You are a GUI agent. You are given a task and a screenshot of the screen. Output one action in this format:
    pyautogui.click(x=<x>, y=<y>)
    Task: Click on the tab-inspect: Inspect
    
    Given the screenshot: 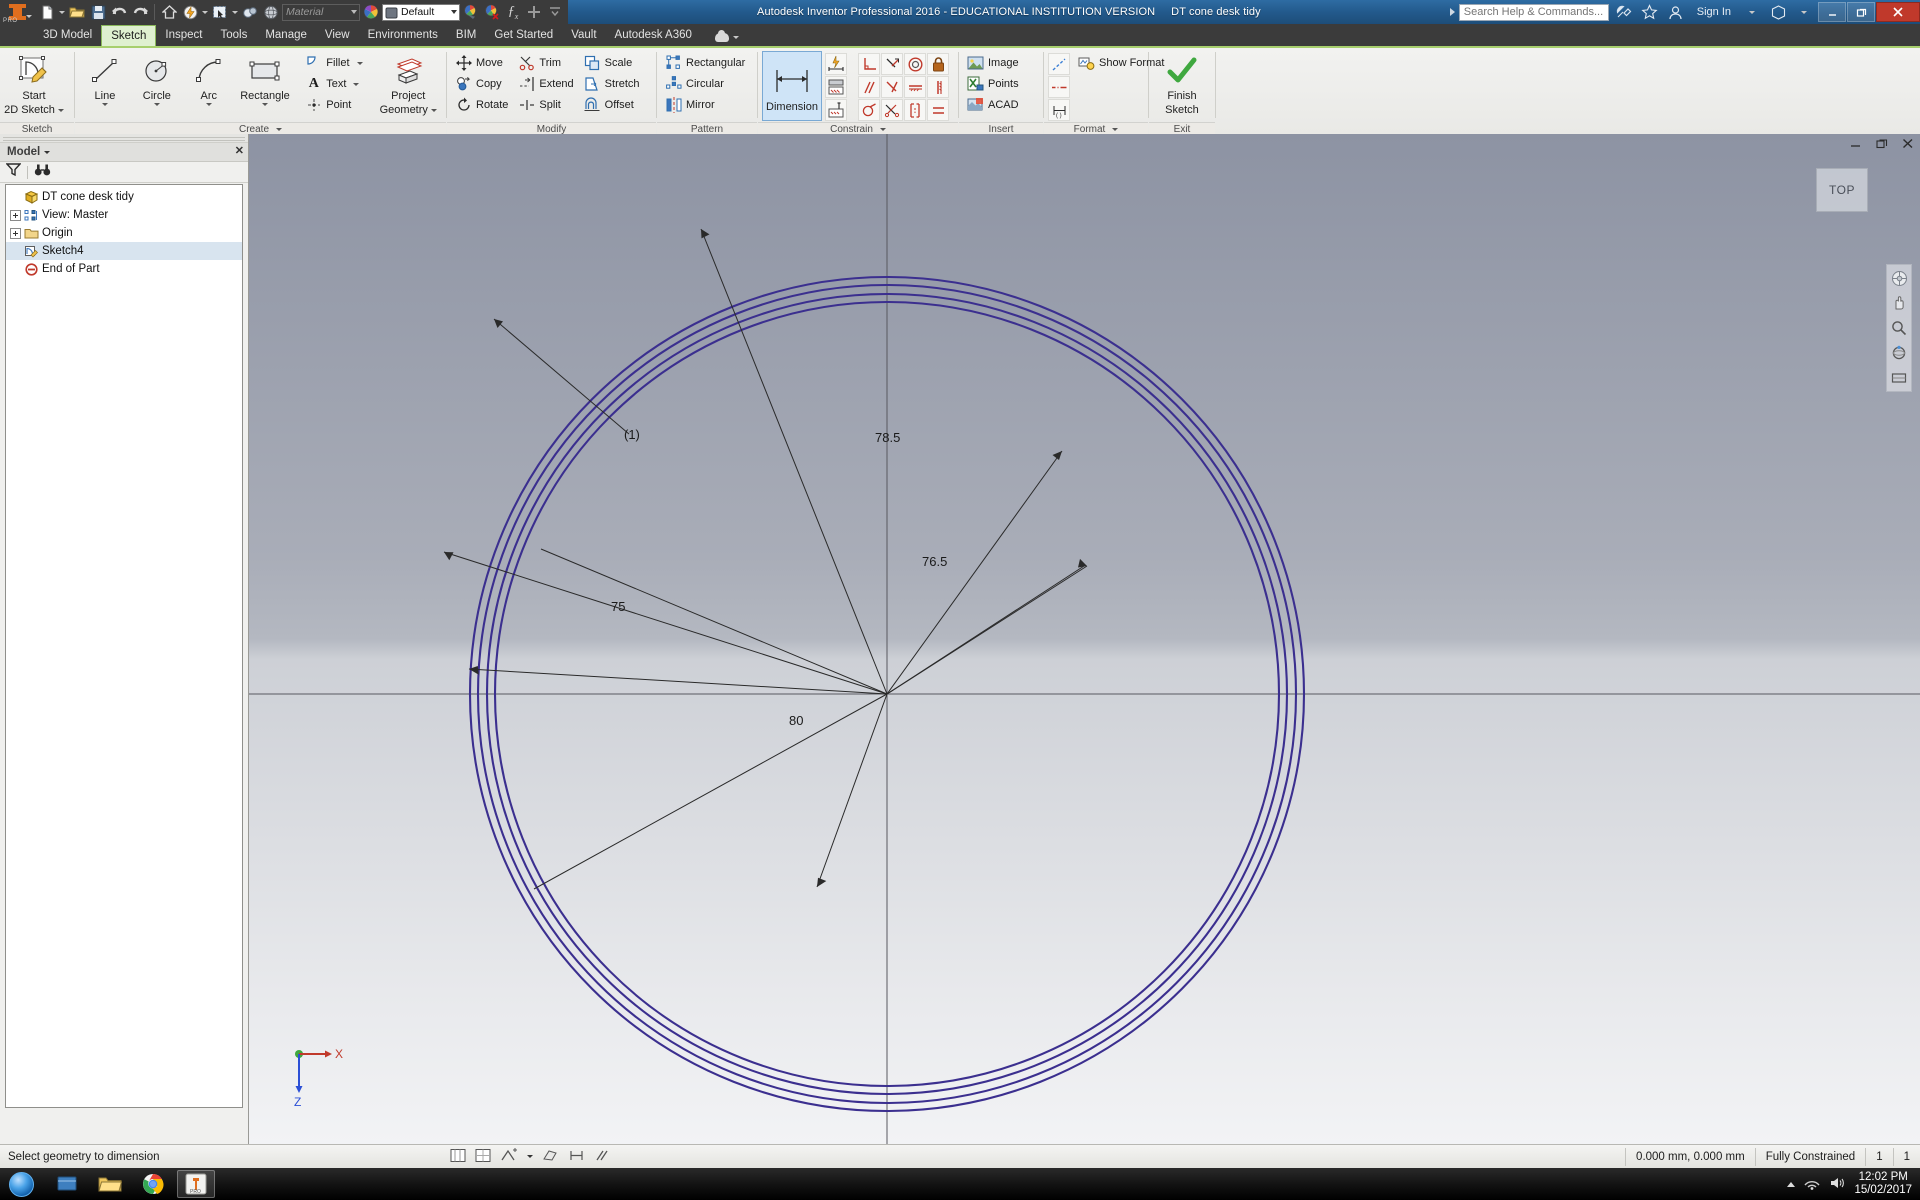 What is the action you would take?
    pyautogui.click(x=183, y=35)
    